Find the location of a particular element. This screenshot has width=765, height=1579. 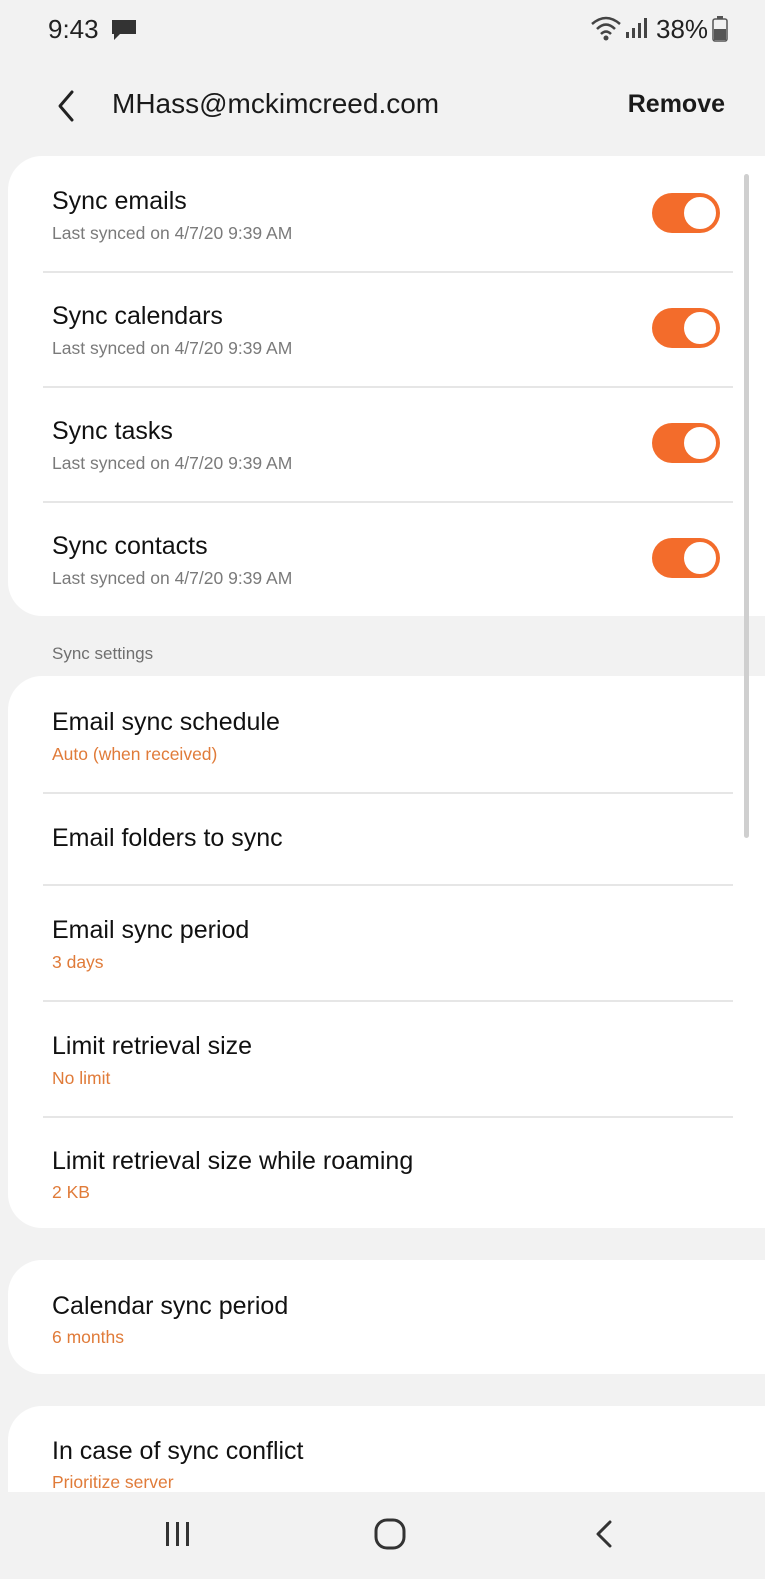

row-title: In case of sync conflict is located at coordinates (178, 1451).